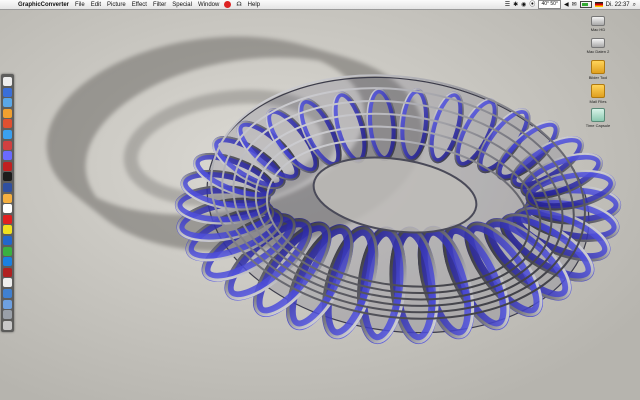 The height and width of the screenshot is (400, 640). What do you see at coordinates (43, 5) in the screenshot?
I see `app-menu: GraphicConverter` at bounding box center [43, 5].